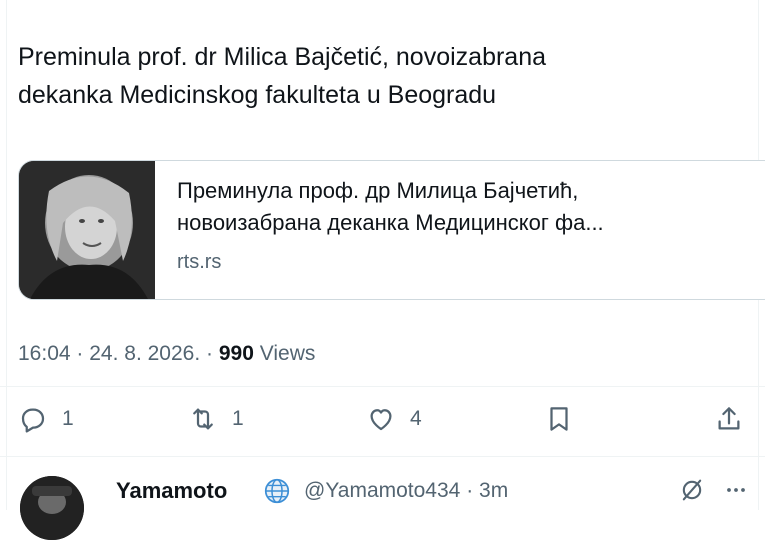  What do you see at coordinates (33, 420) in the screenshot?
I see `reply-icon` at bounding box center [33, 420].